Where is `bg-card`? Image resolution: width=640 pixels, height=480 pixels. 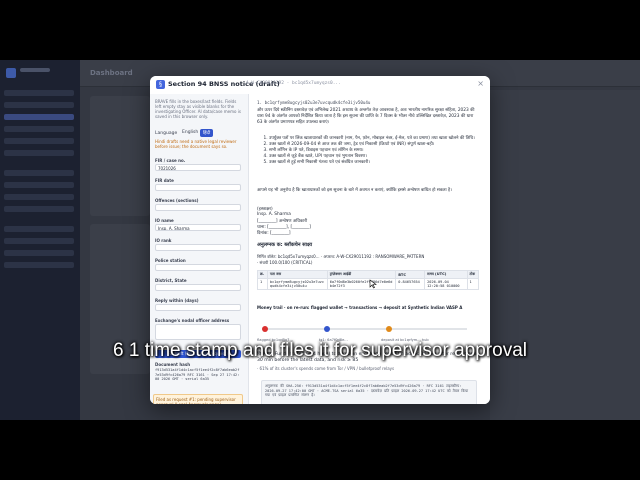 bg-card is located at coordinates (120, 156).